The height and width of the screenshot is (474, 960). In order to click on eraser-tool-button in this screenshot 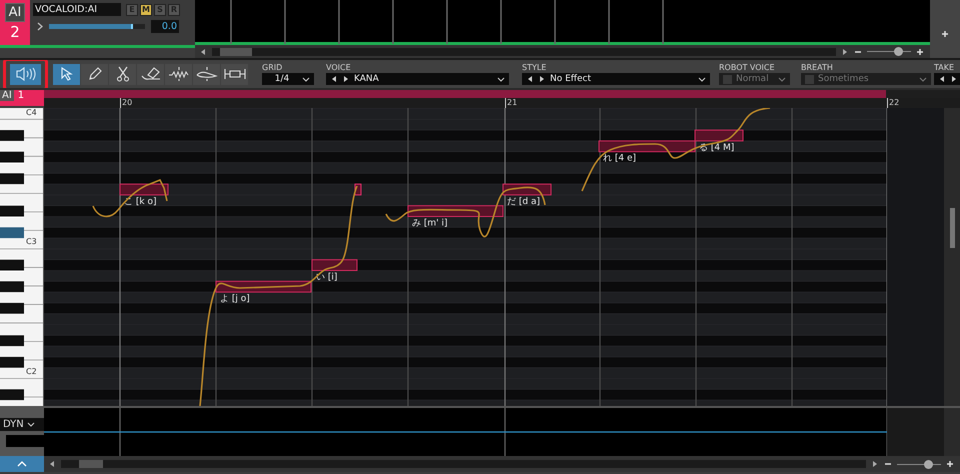, I will do `click(150, 74)`.